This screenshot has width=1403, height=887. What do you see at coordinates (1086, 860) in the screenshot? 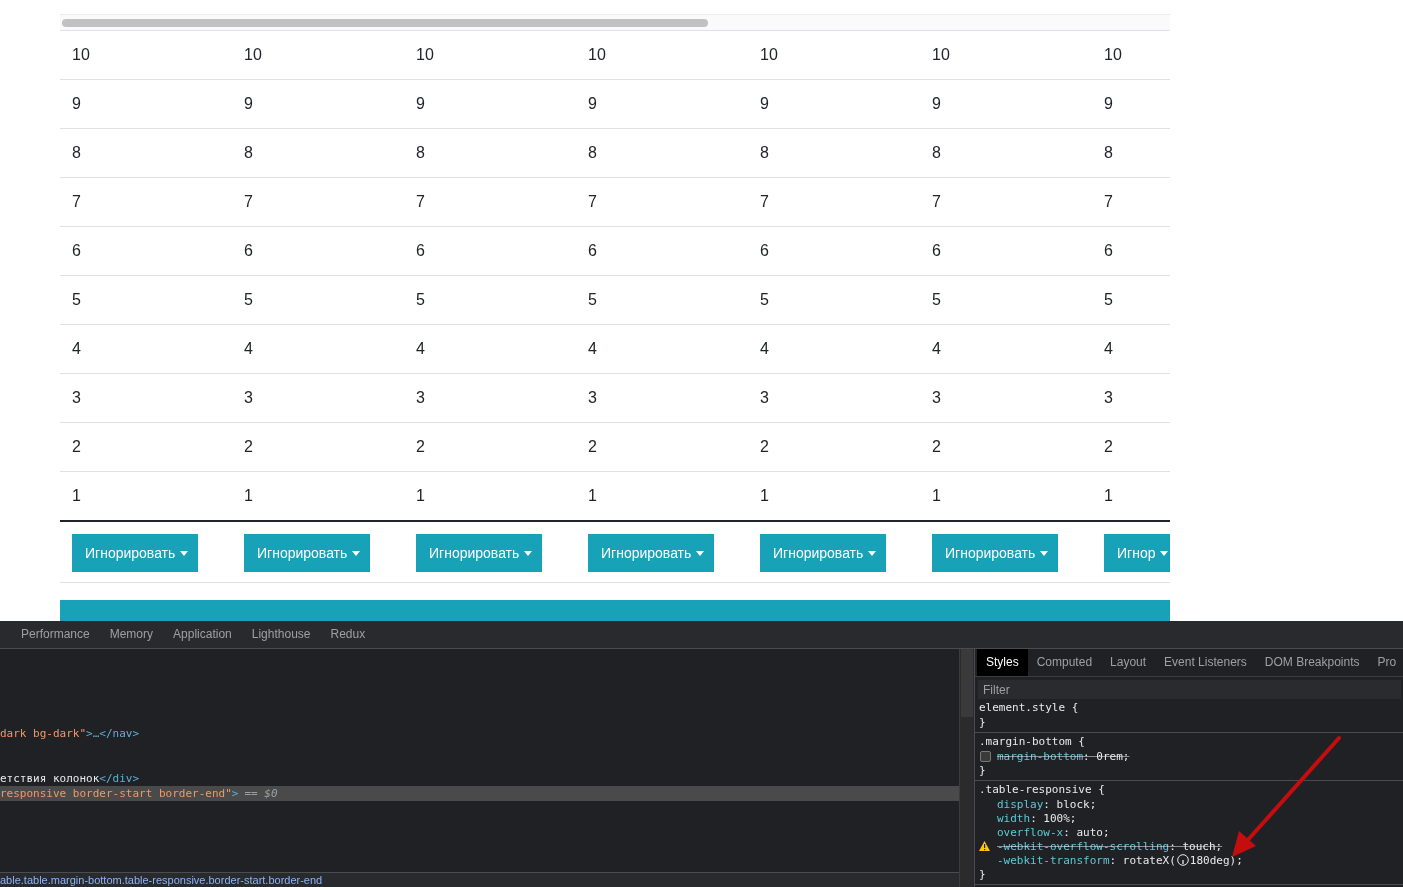
I see `css-declaration: -webkit-transform: rotateX(` at bounding box center [1086, 860].